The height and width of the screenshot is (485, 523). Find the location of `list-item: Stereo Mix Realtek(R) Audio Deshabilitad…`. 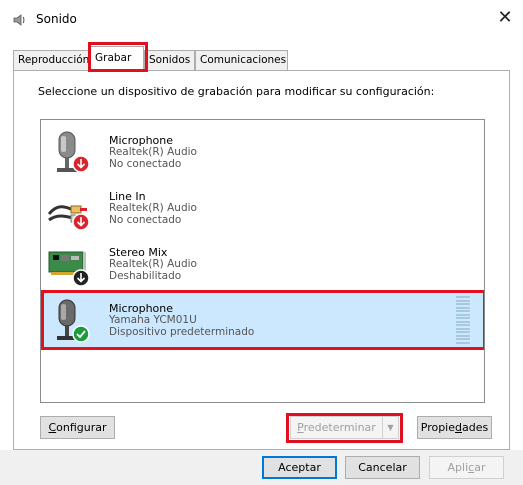

list-item: Stereo Mix Realtek(R) Audio Deshabilitad… is located at coordinates (262, 264).